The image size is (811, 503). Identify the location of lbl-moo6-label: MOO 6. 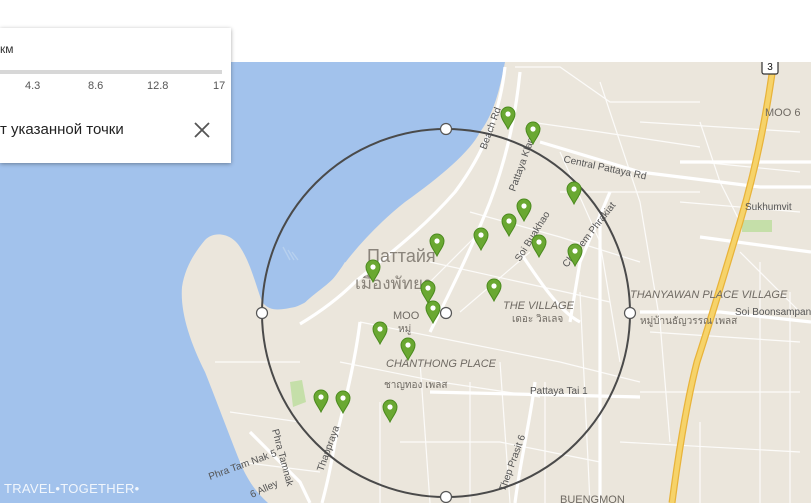
(782, 113).